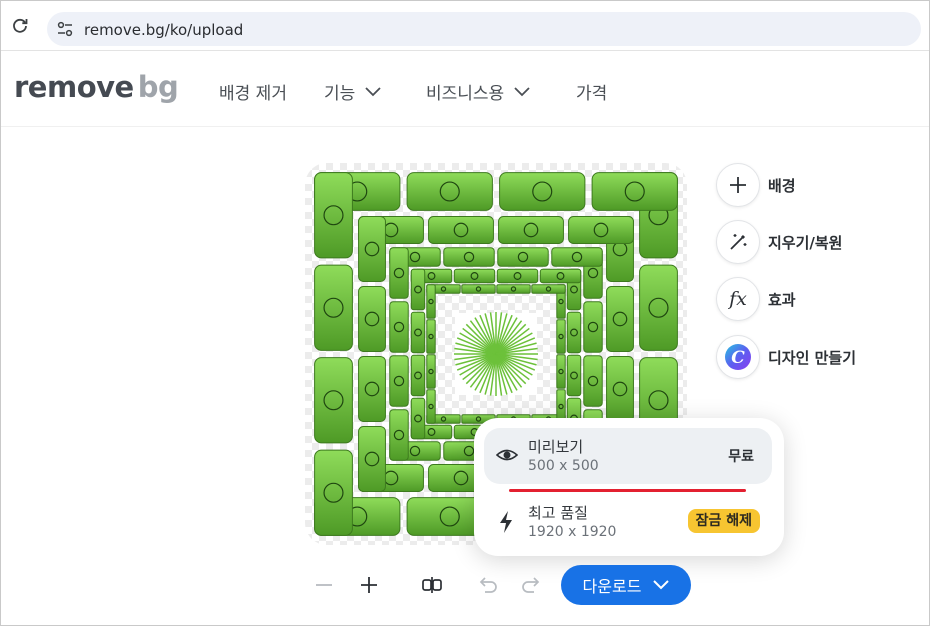 The image size is (930, 626). I want to click on site-header: remove bg 배경 제거 기능 비즈니스용 가격, so click(465, 89).